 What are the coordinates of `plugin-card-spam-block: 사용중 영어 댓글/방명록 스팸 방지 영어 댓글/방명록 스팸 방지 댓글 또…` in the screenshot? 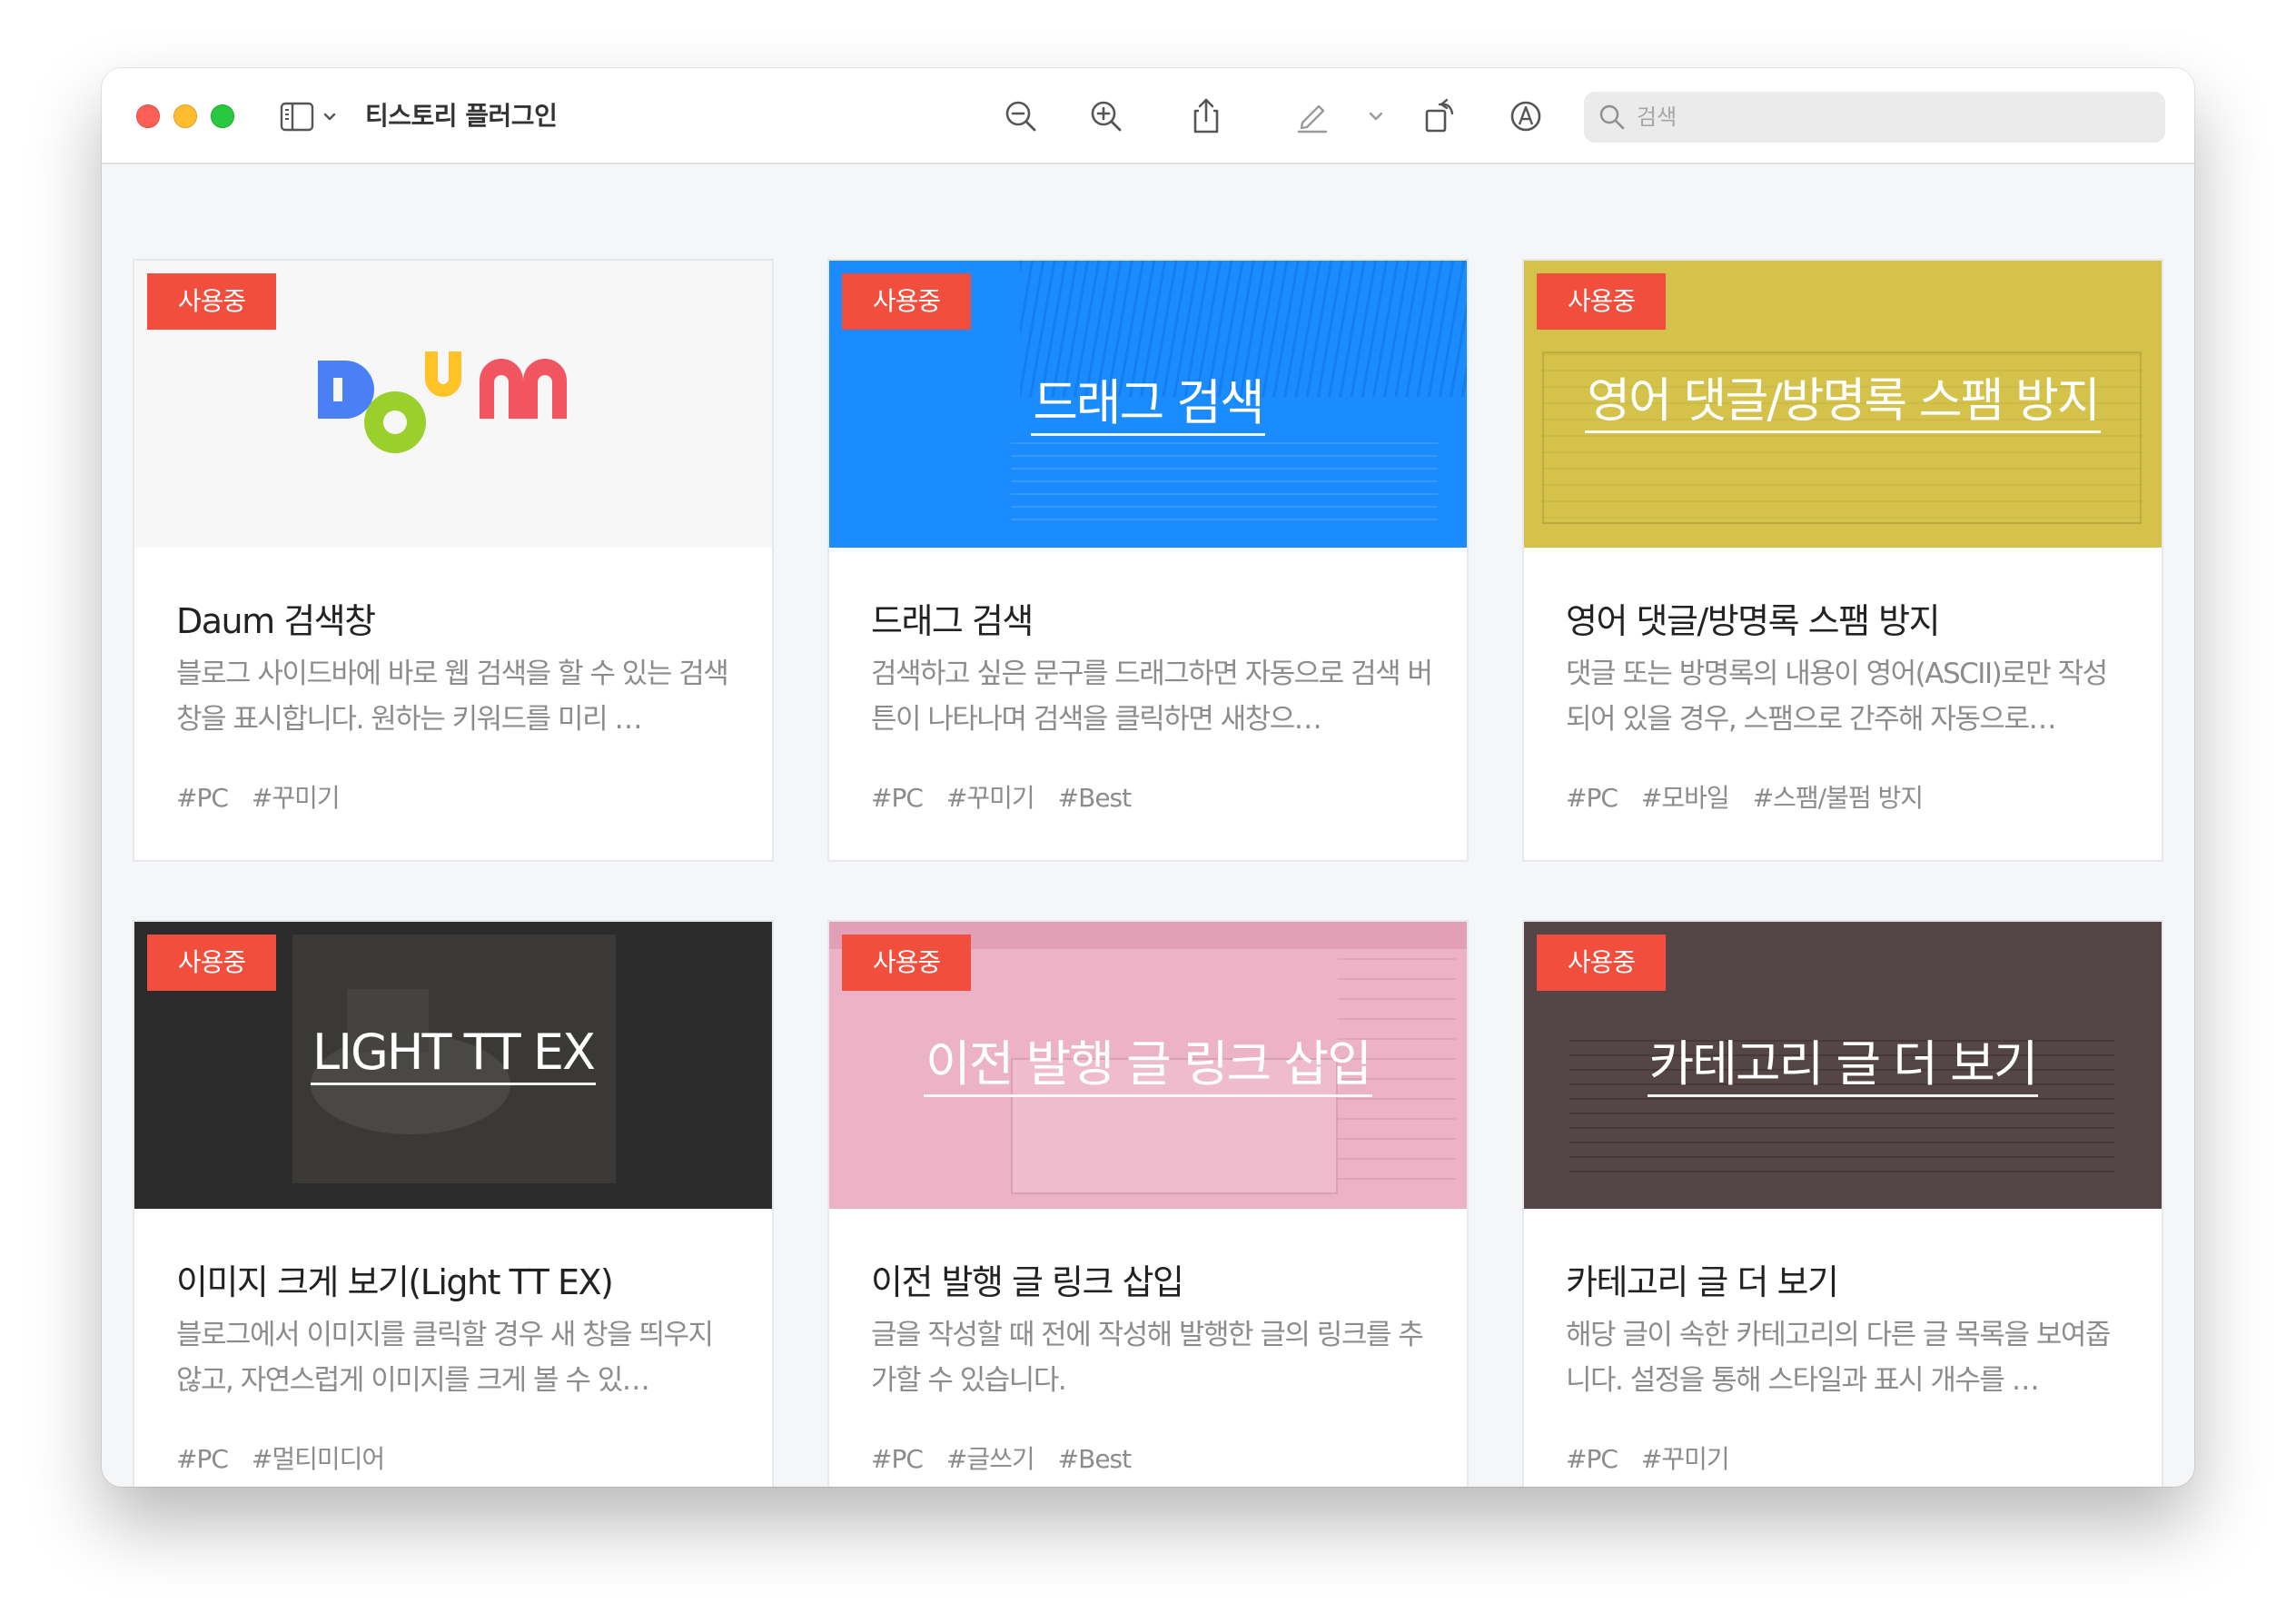 It's located at (1842, 560).